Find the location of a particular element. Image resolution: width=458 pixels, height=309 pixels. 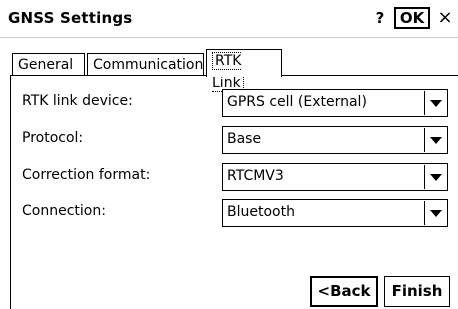

tab-general: General is located at coordinates (48, 64).